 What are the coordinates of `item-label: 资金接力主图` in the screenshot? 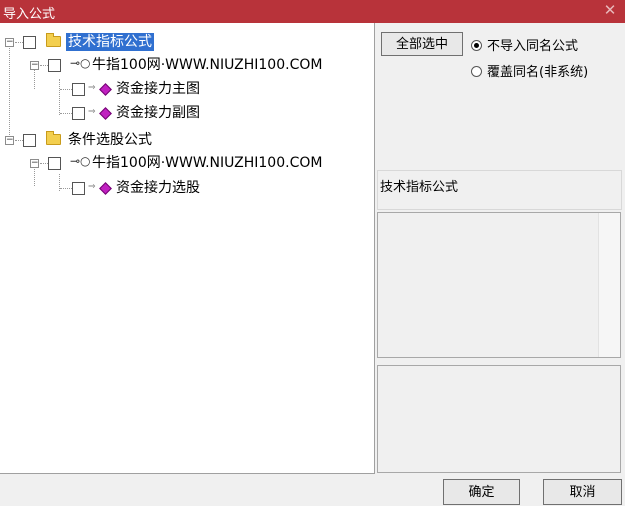 It's located at (158, 89).